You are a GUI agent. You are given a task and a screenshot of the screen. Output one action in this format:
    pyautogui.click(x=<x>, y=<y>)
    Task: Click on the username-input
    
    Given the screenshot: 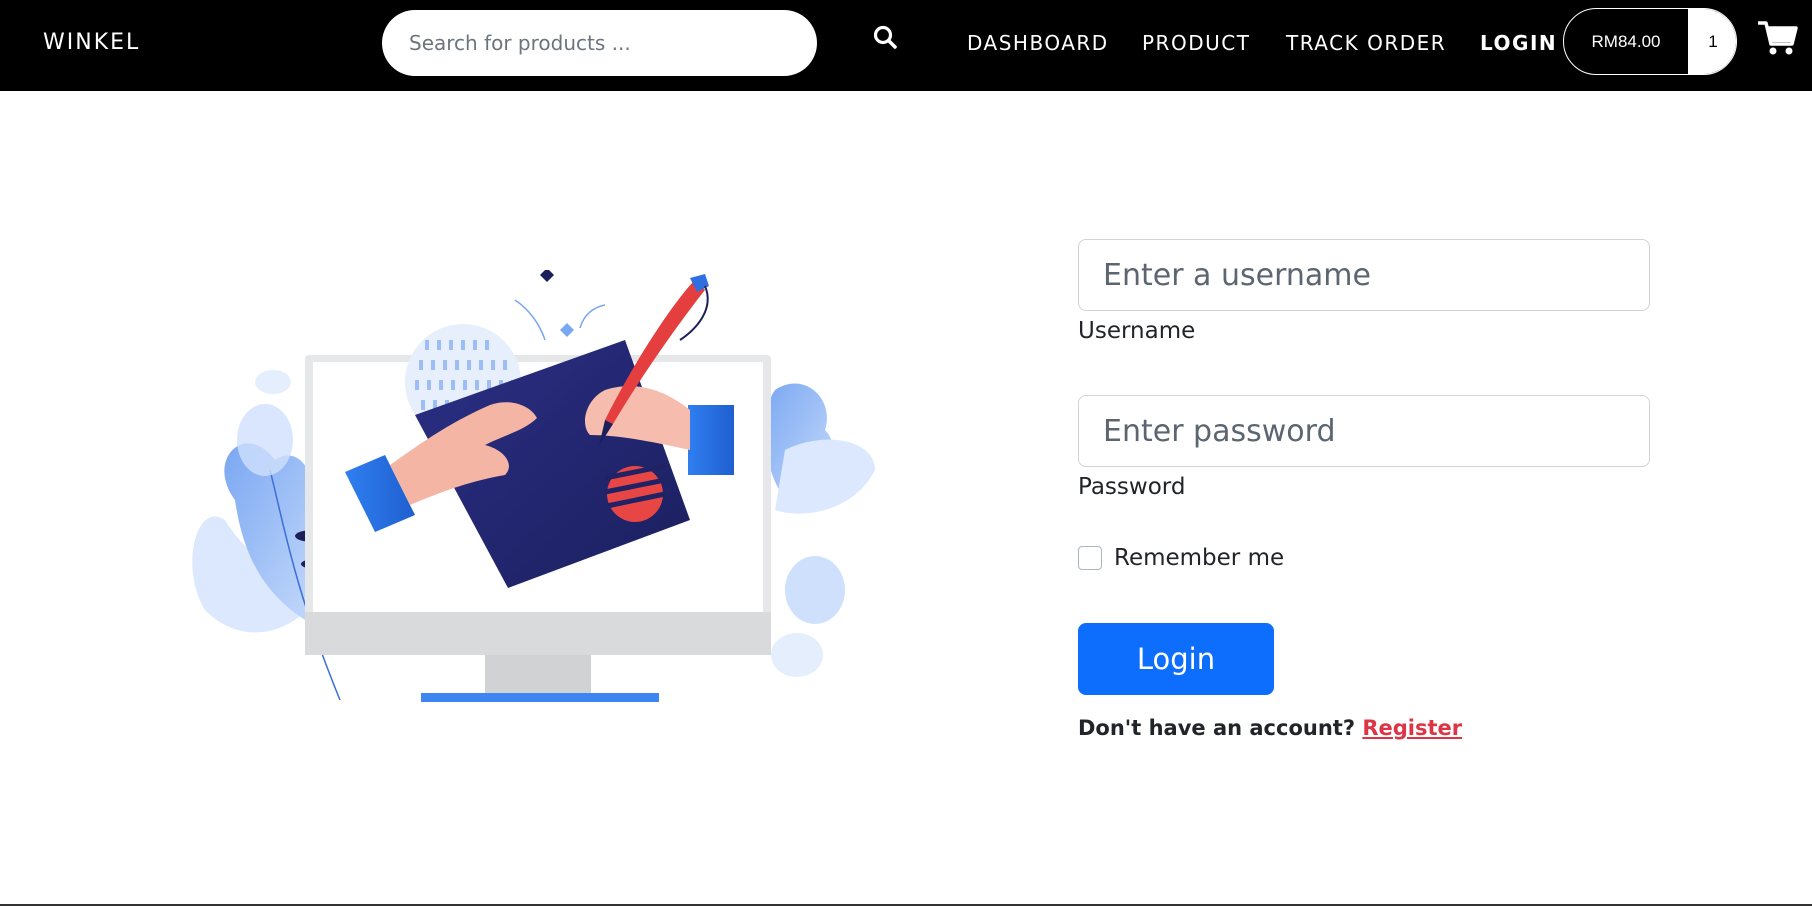 What is the action you would take?
    pyautogui.click(x=1364, y=275)
    